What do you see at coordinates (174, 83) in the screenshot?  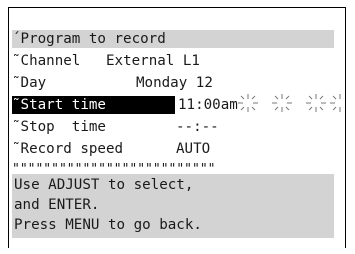 I see `menu-row-value: Monday 12` at bounding box center [174, 83].